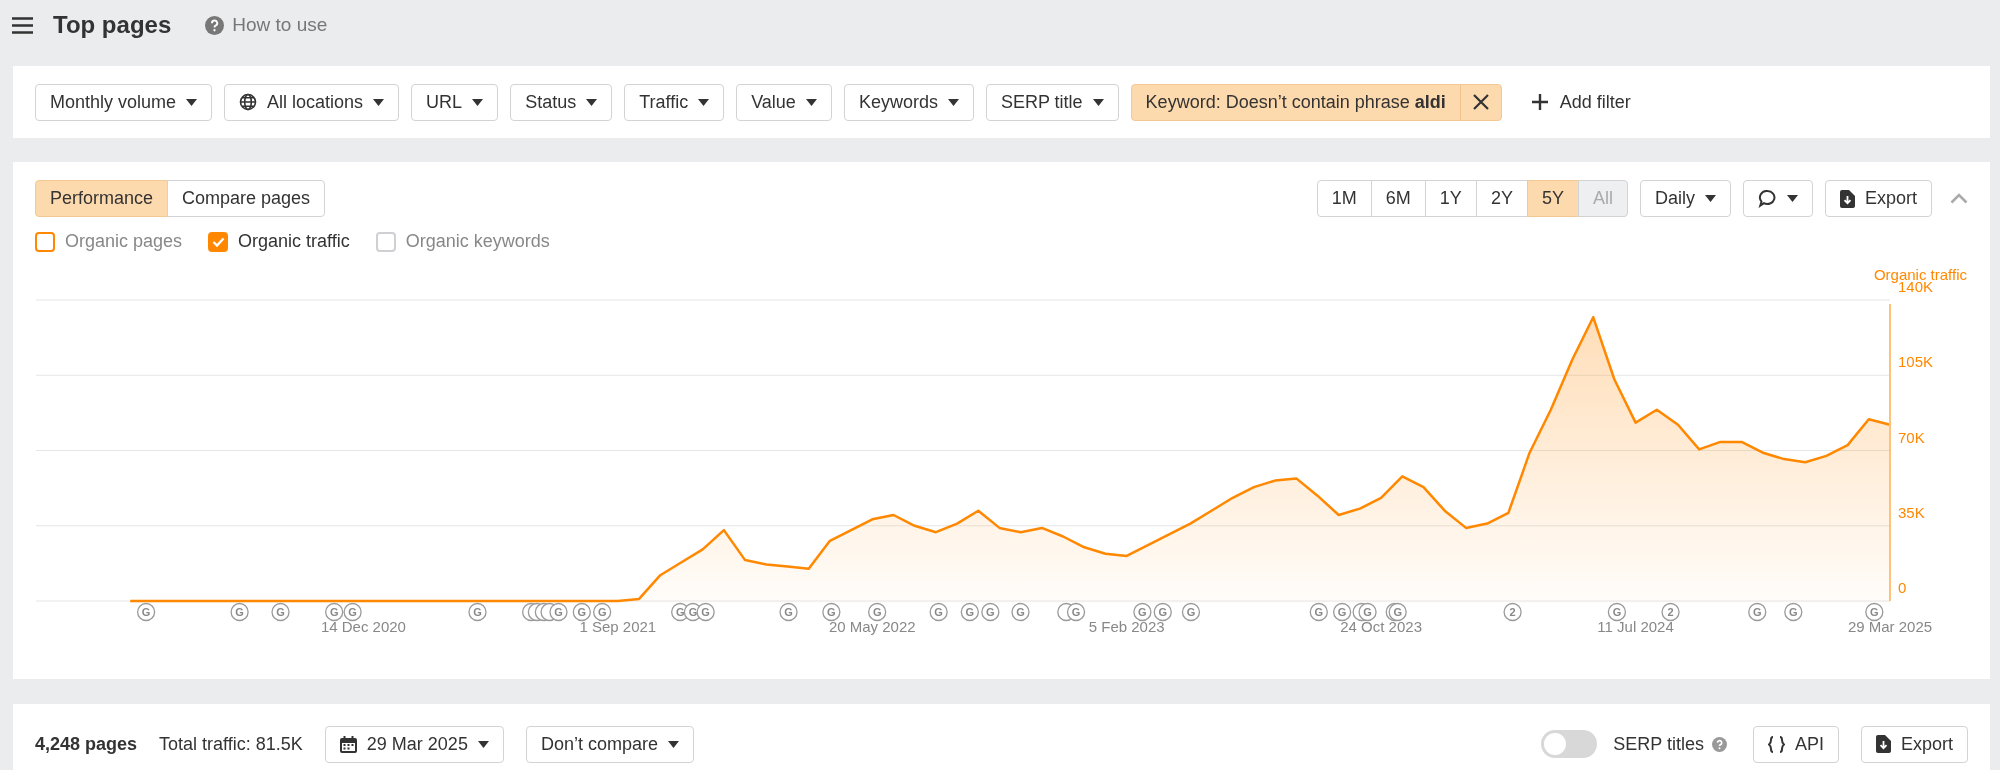 This screenshot has width=2000, height=770. I want to click on add-filter-button: Add filter, so click(1581, 102).